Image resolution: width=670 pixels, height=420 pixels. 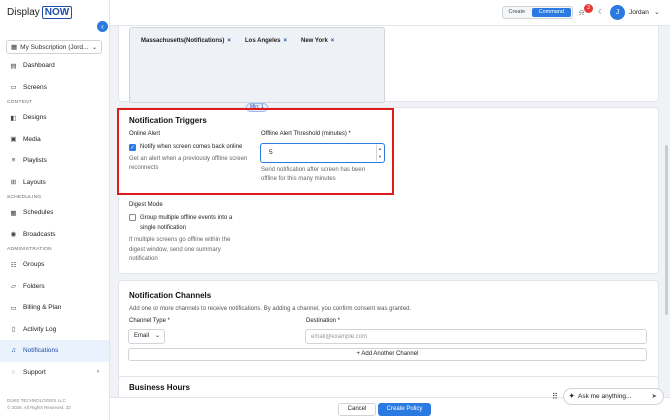 What do you see at coordinates (170, 295) in the screenshot?
I see `channels-title: Notification Channels` at bounding box center [170, 295].